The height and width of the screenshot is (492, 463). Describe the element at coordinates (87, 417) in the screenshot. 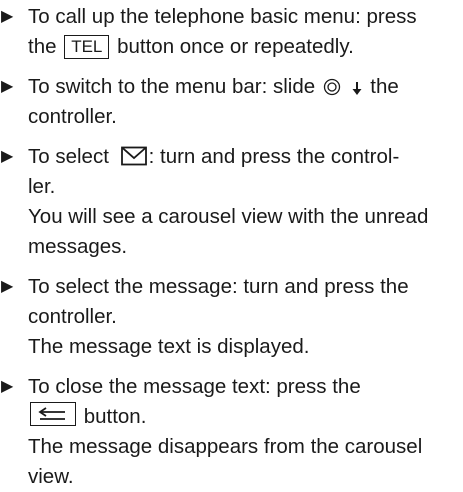

I see `step-text-cont: button.` at that location.